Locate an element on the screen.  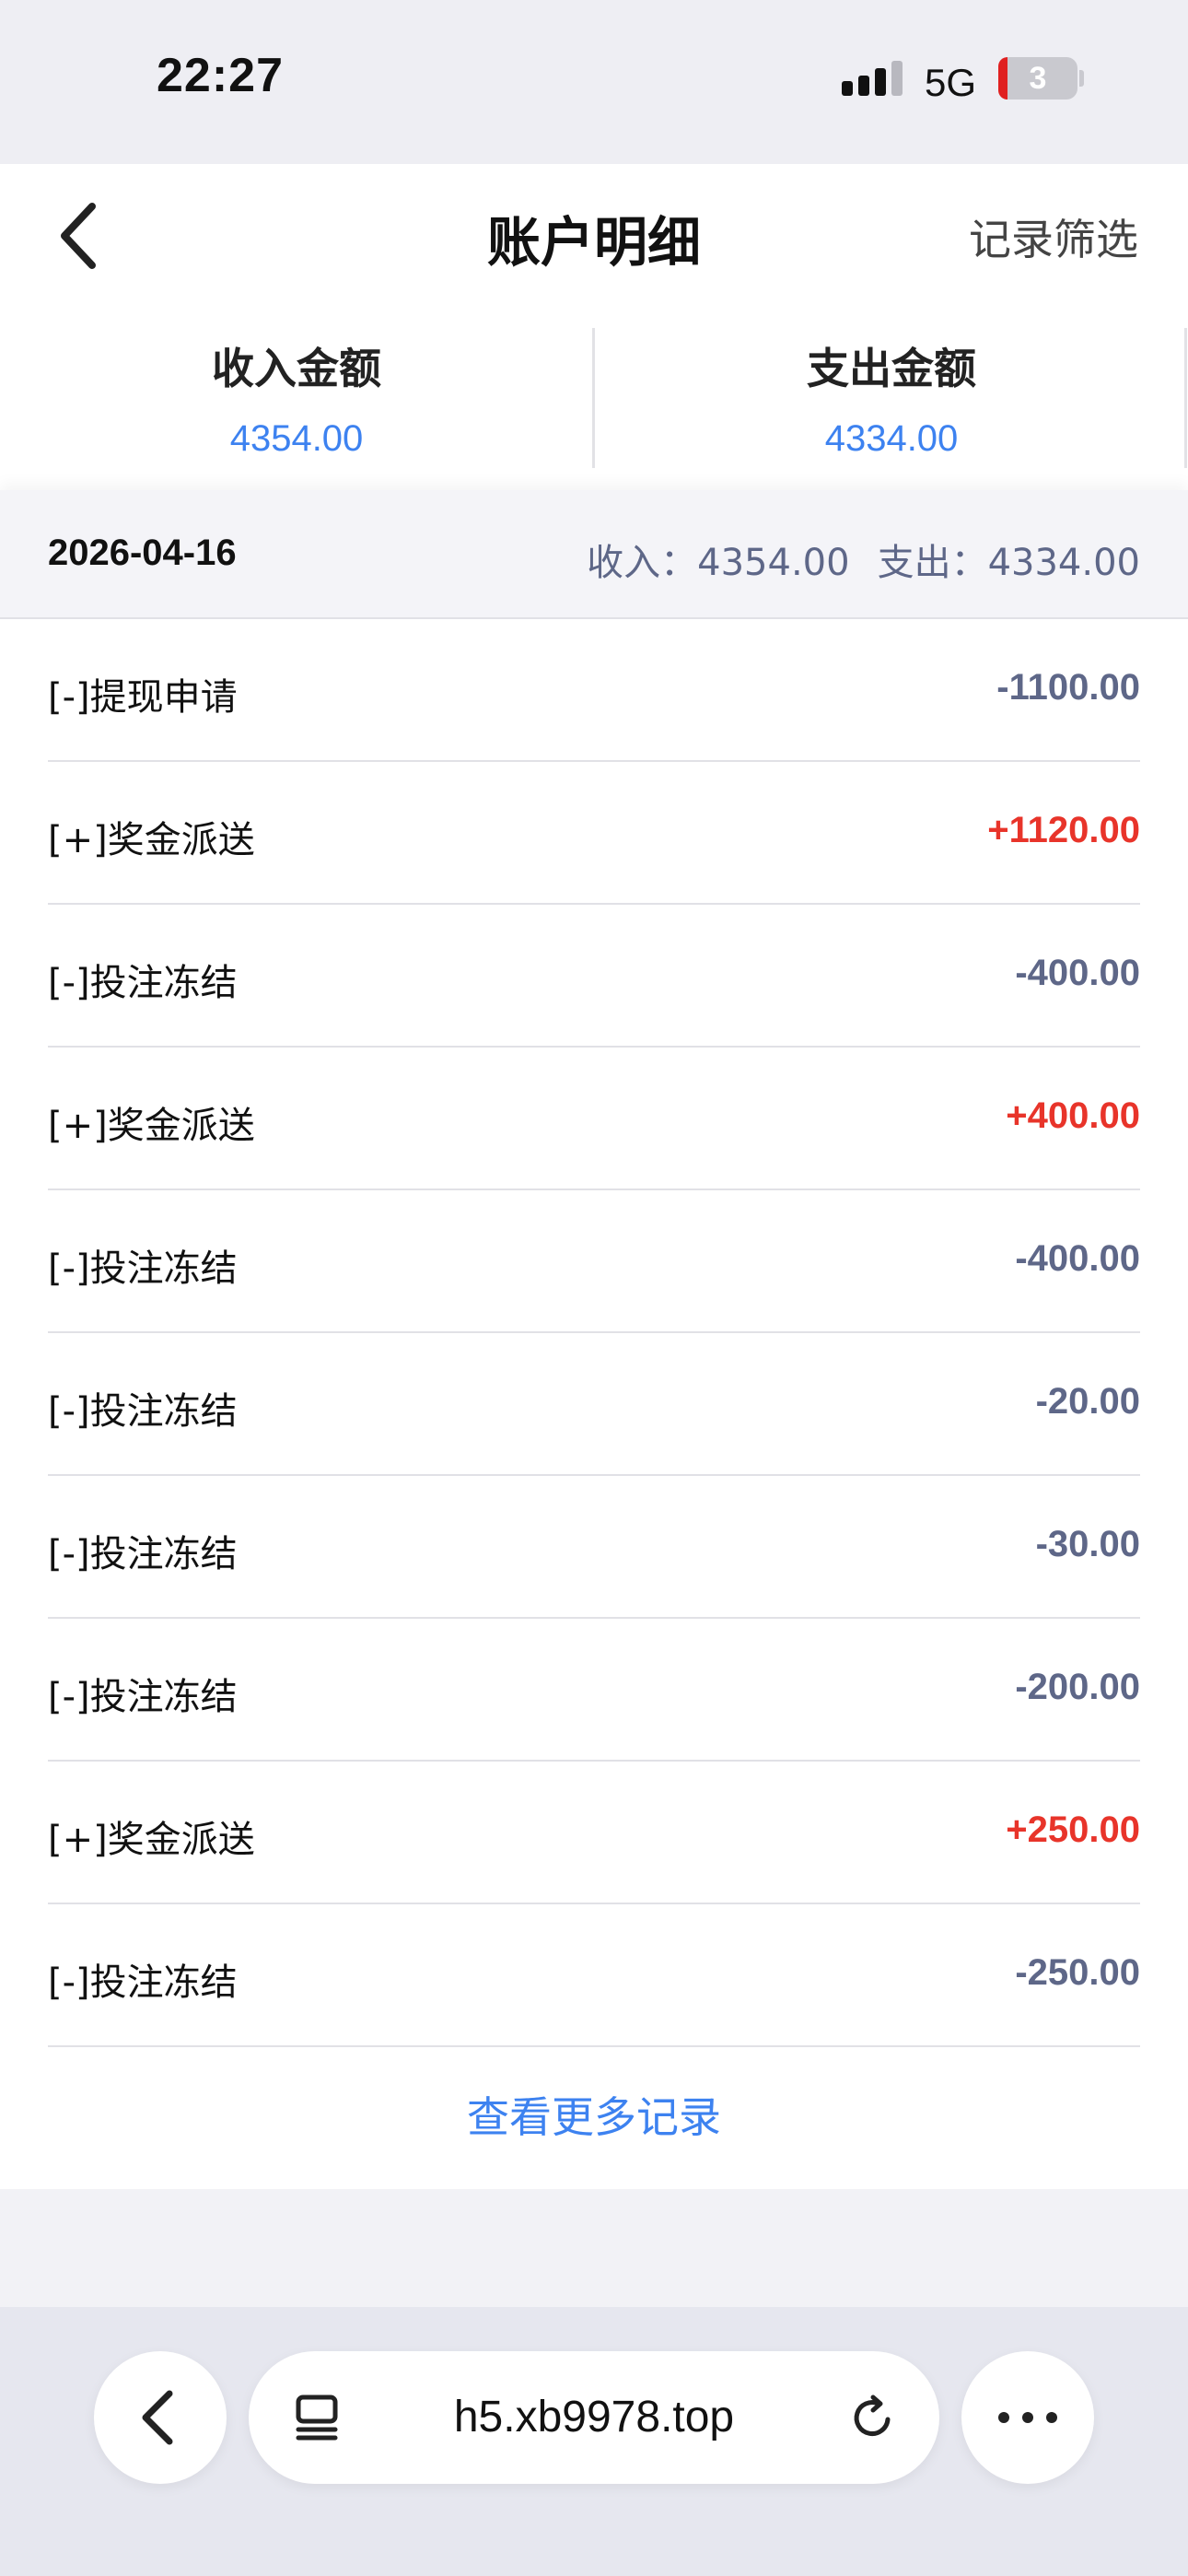
signal-icon is located at coordinates (872, 78).